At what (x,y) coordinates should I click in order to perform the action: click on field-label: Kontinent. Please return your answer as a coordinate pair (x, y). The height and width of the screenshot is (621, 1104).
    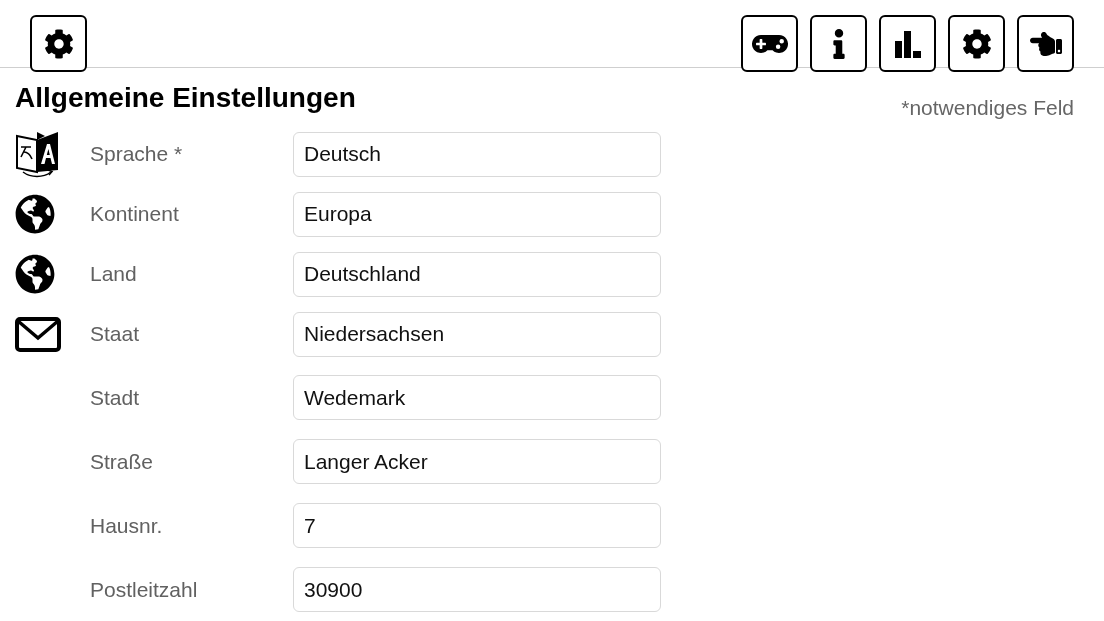
    Looking at the image, I should click on (135, 214).